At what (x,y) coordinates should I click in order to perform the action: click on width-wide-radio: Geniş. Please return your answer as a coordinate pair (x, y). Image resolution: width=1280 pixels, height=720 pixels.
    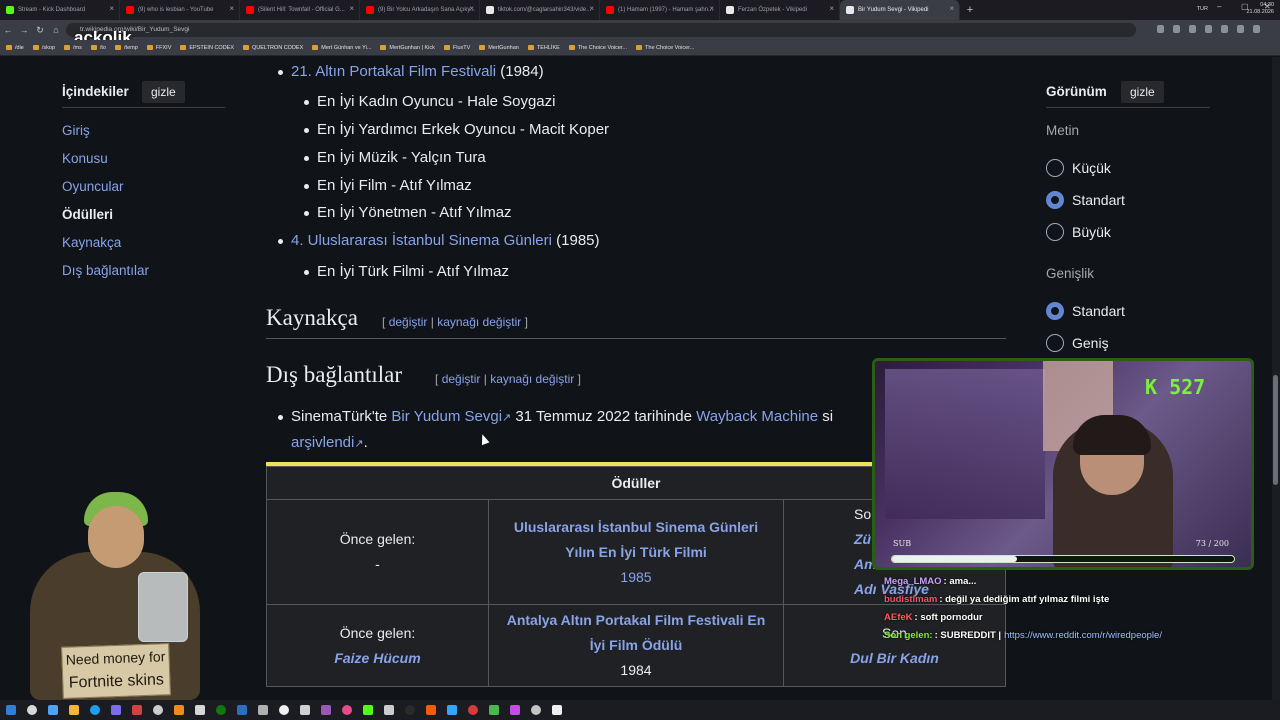
    Looking at the image, I should click on (1077, 343).